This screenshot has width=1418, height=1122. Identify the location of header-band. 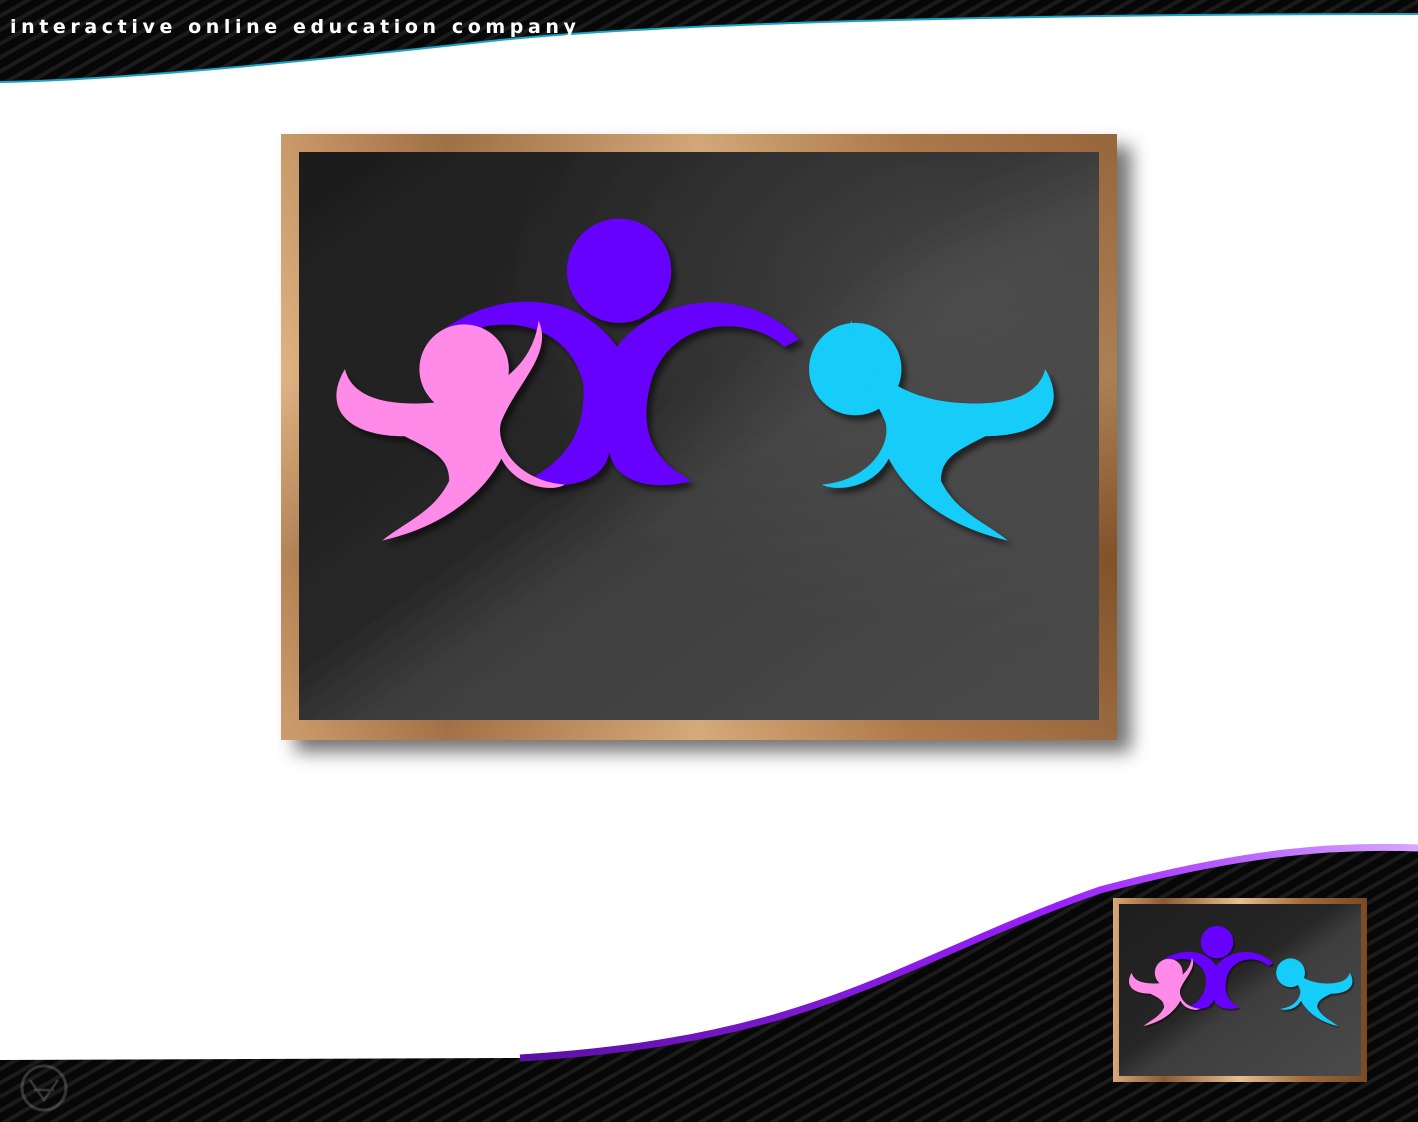
(709, 41).